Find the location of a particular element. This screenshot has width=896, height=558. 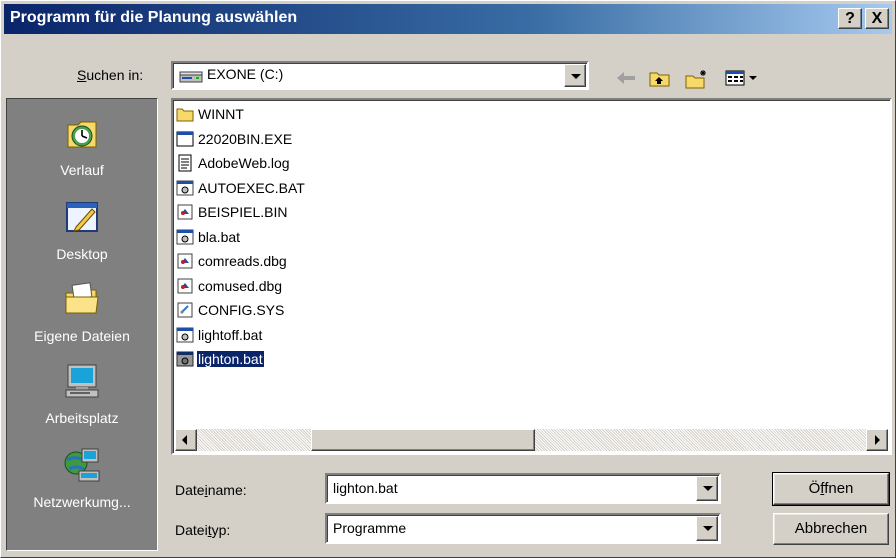

file-item: AdobeWeb.log is located at coordinates (233, 162).